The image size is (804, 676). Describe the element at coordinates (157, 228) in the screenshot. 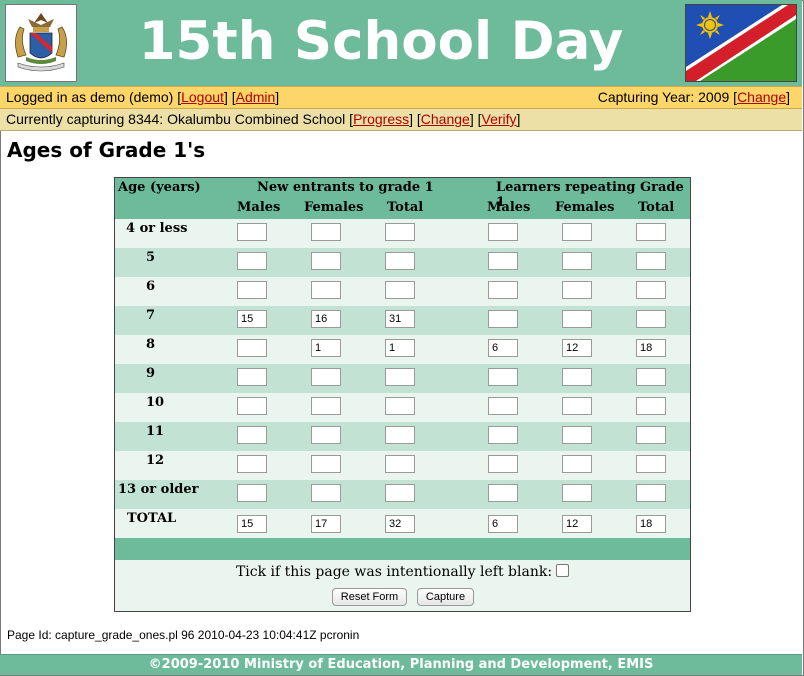

I see `age-row-label: 4 or less` at that location.